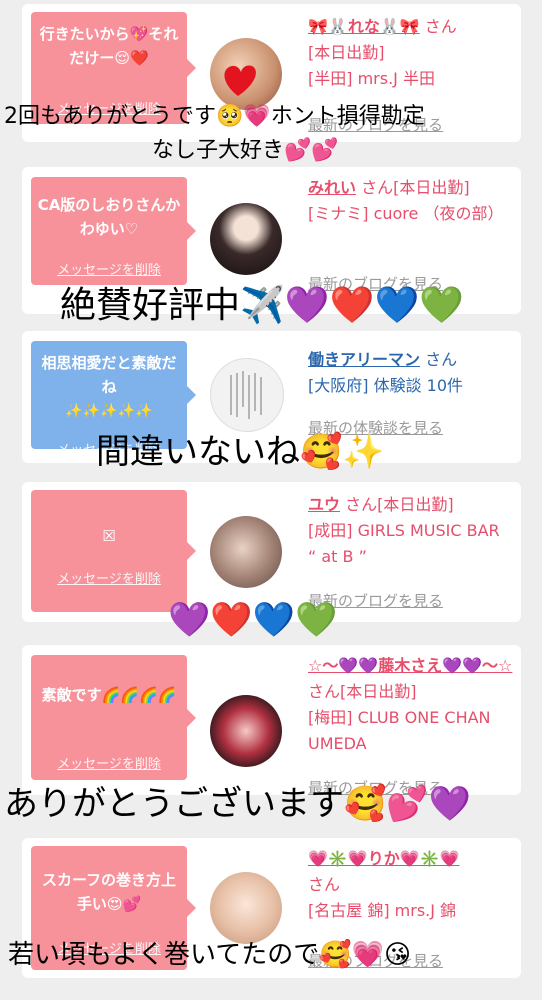 The width and height of the screenshot is (542, 1000). I want to click on message-bubble: 素敵です🌈🌈🌈🌈 メッセージを削除, so click(113, 717).